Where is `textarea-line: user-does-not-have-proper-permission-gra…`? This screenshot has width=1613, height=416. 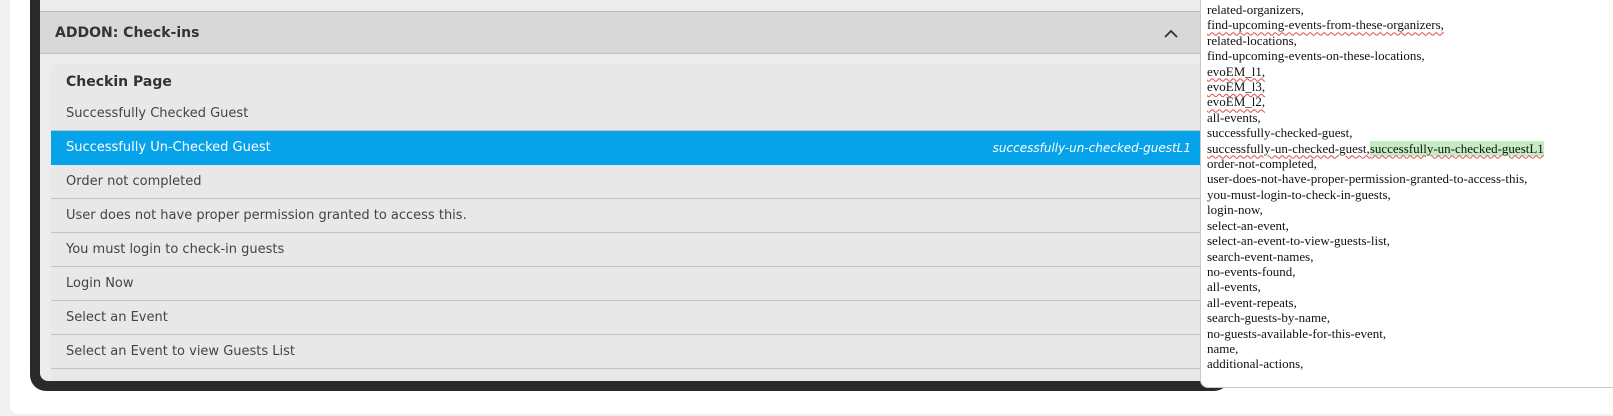 textarea-line: user-does-not-have-proper-permission-gra… is located at coordinates (1367, 179).